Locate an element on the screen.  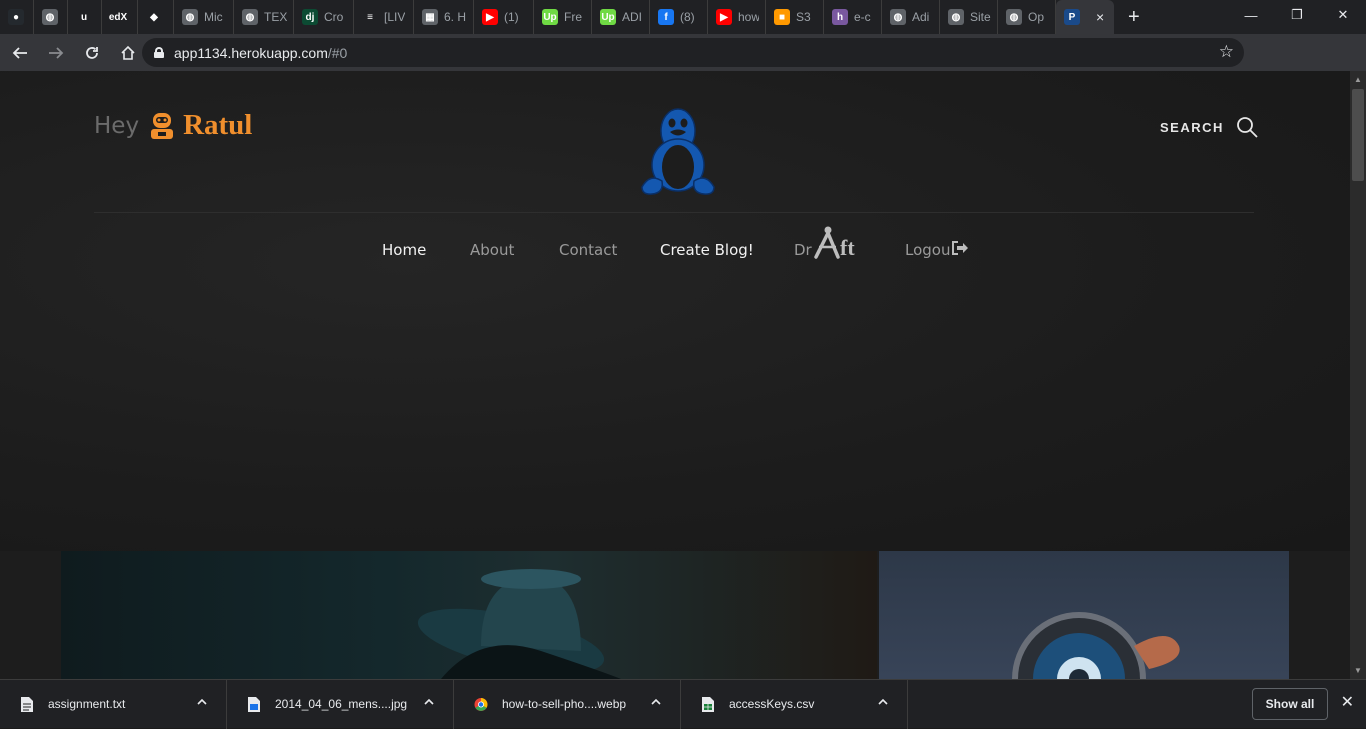
image-file-icon is located at coordinates (254, 704).